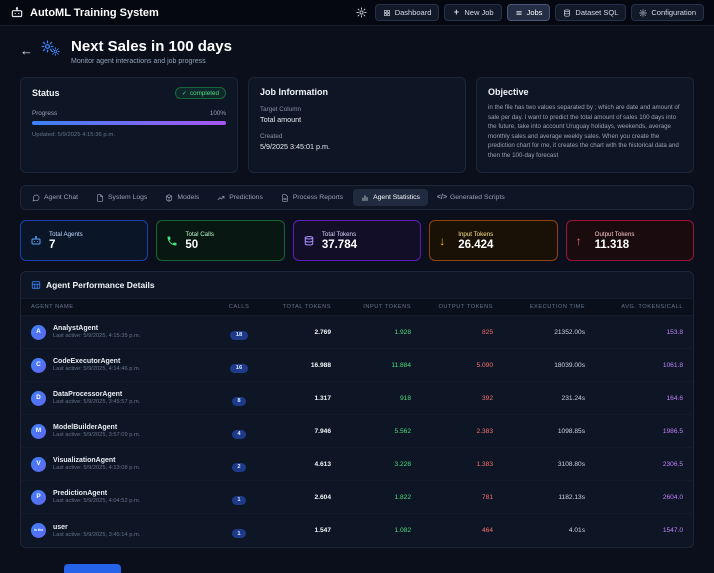  What do you see at coordinates (402, 497) in the screenshot?
I see `input-tokens-value: 1.822` at bounding box center [402, 497].